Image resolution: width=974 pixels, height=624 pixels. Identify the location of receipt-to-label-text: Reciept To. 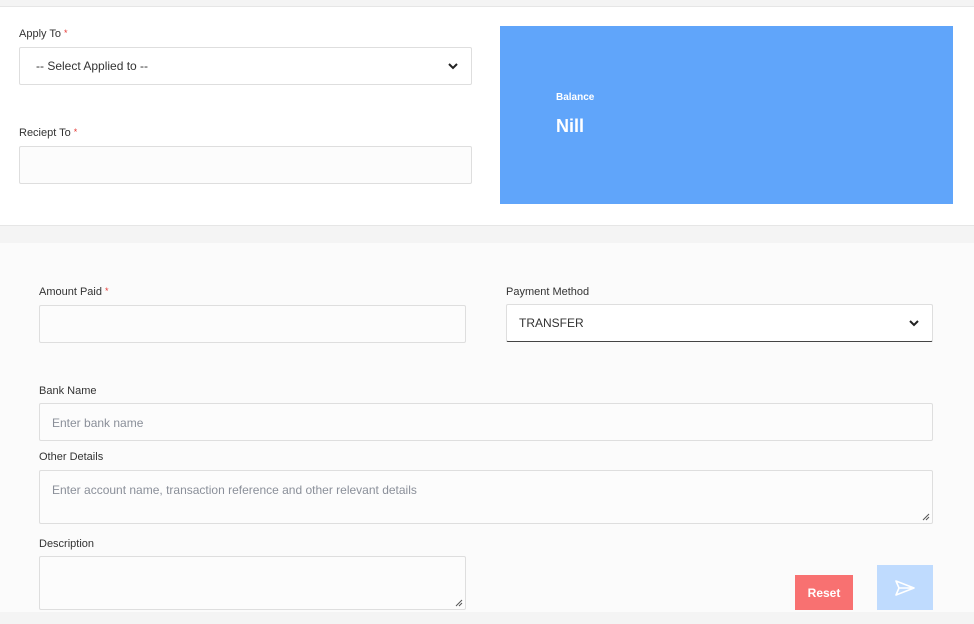
(45, 133).